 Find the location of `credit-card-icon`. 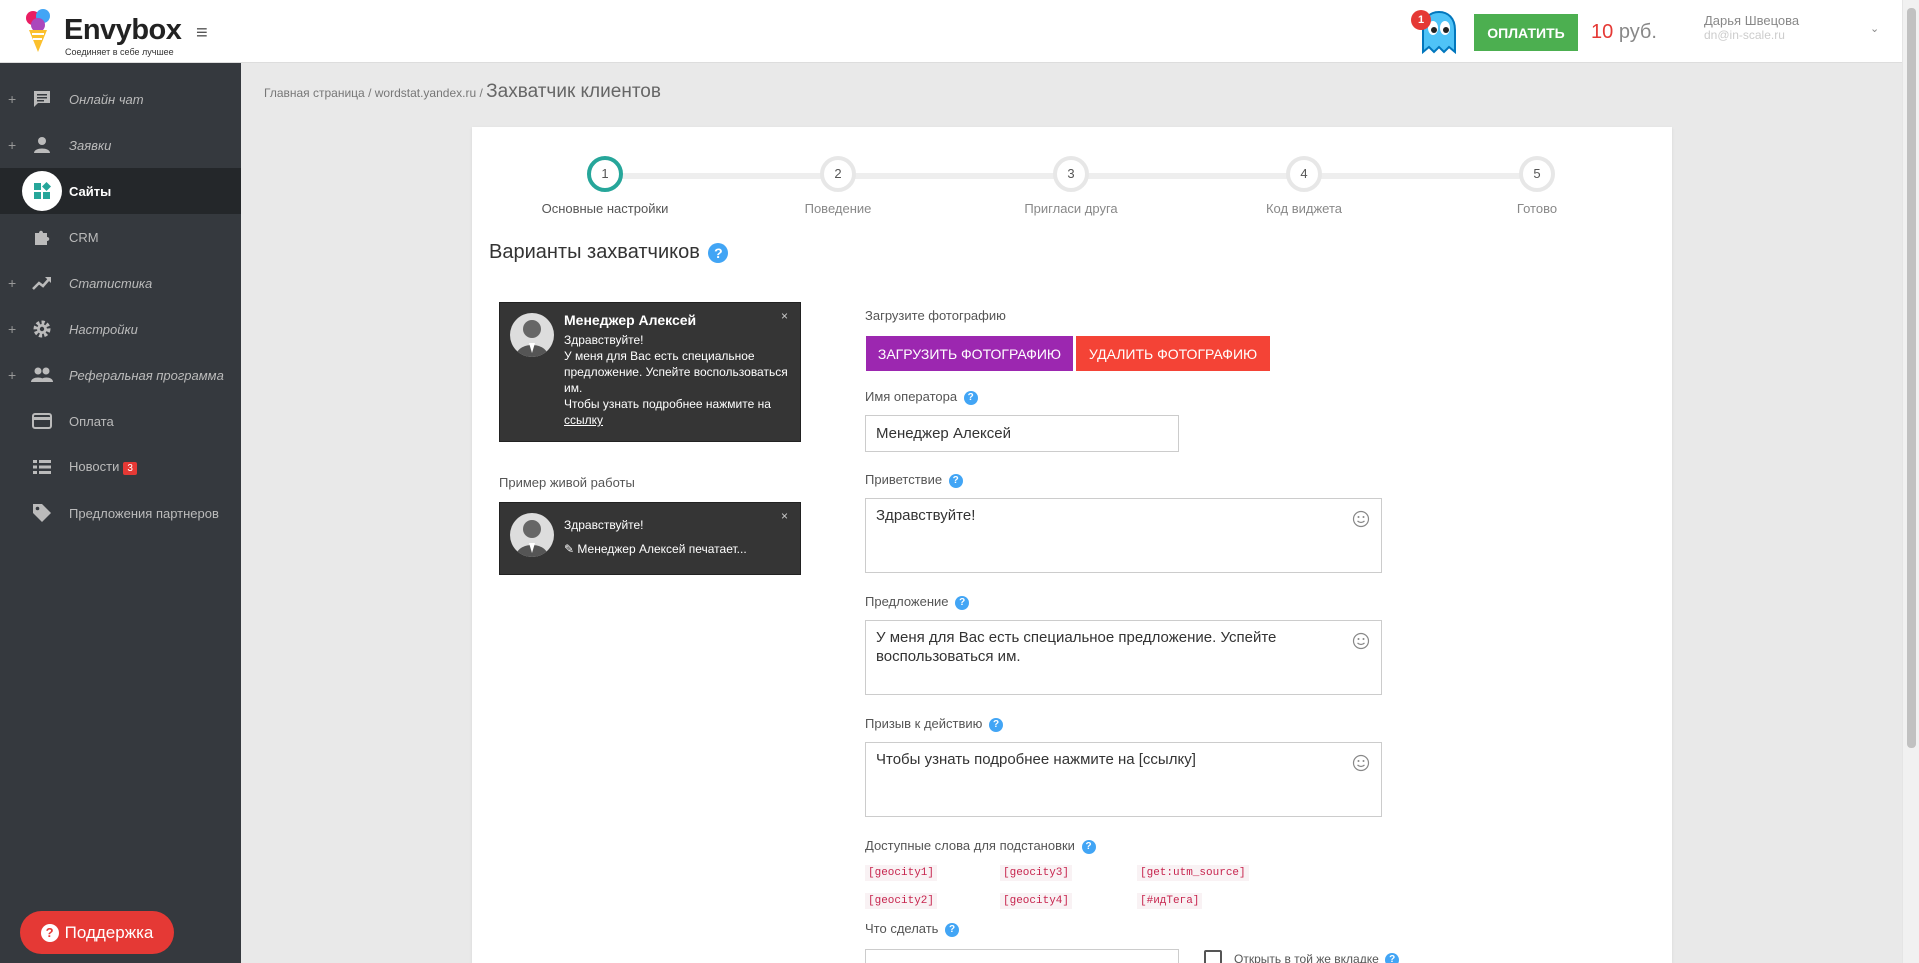

credit-card-icon is located at coordinates (42, 421).